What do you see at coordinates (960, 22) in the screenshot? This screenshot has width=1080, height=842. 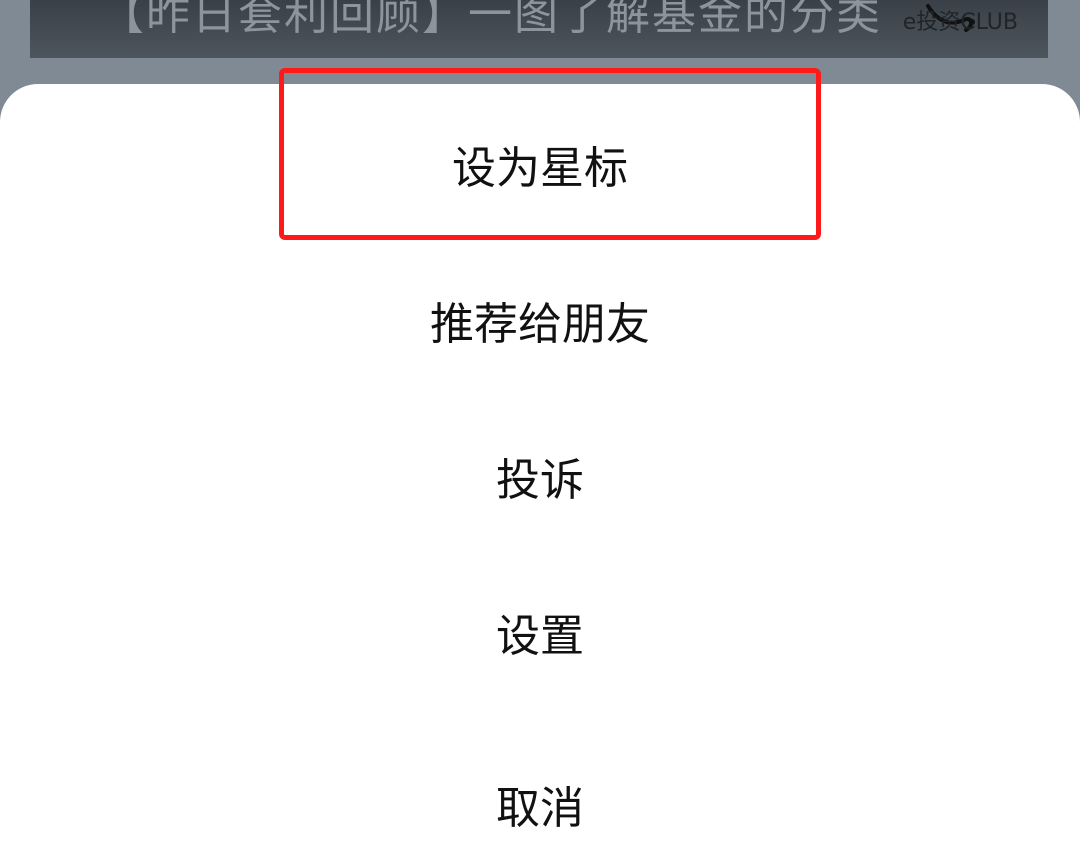 I see `watermark-text: e投资CLUB` at bounding box center [960, 22].